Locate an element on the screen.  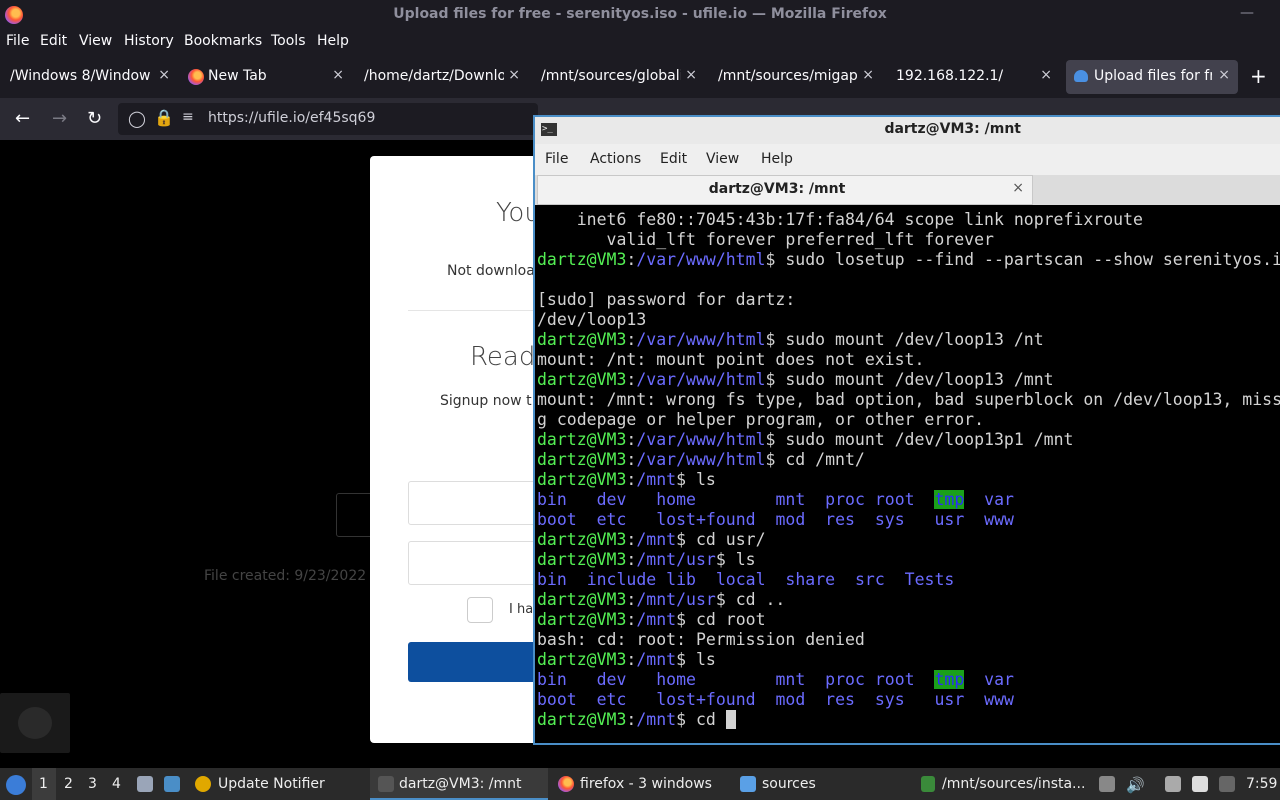
menu-file: File is located at coordinates (17, 41).